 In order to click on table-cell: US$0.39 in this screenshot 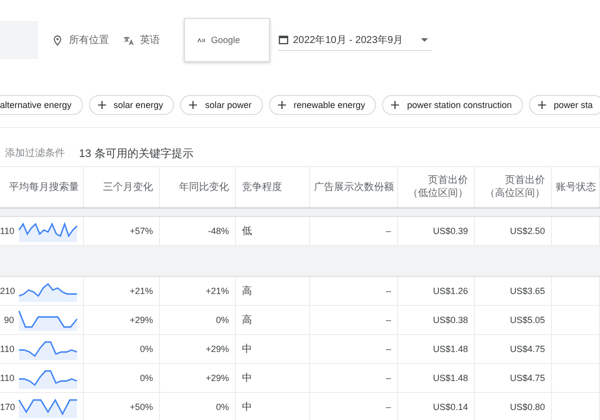, I will do `click(450, 231)`.